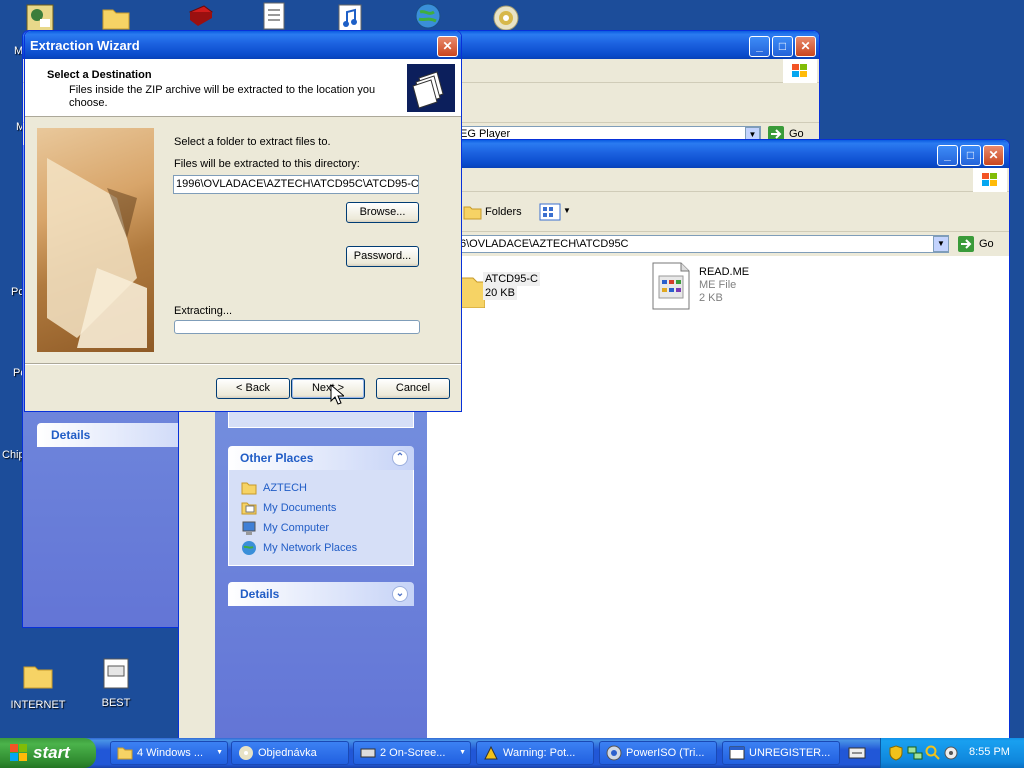 Image resolution: width=1024 pixels, height=768 pixels. What do you see at coordinates (296, 184) in the screenshot?
I see `directory-input: 1996\OVLADACE\AZTECH\ATCD95C\ATCD95-C` at bounding box center [296, 184].